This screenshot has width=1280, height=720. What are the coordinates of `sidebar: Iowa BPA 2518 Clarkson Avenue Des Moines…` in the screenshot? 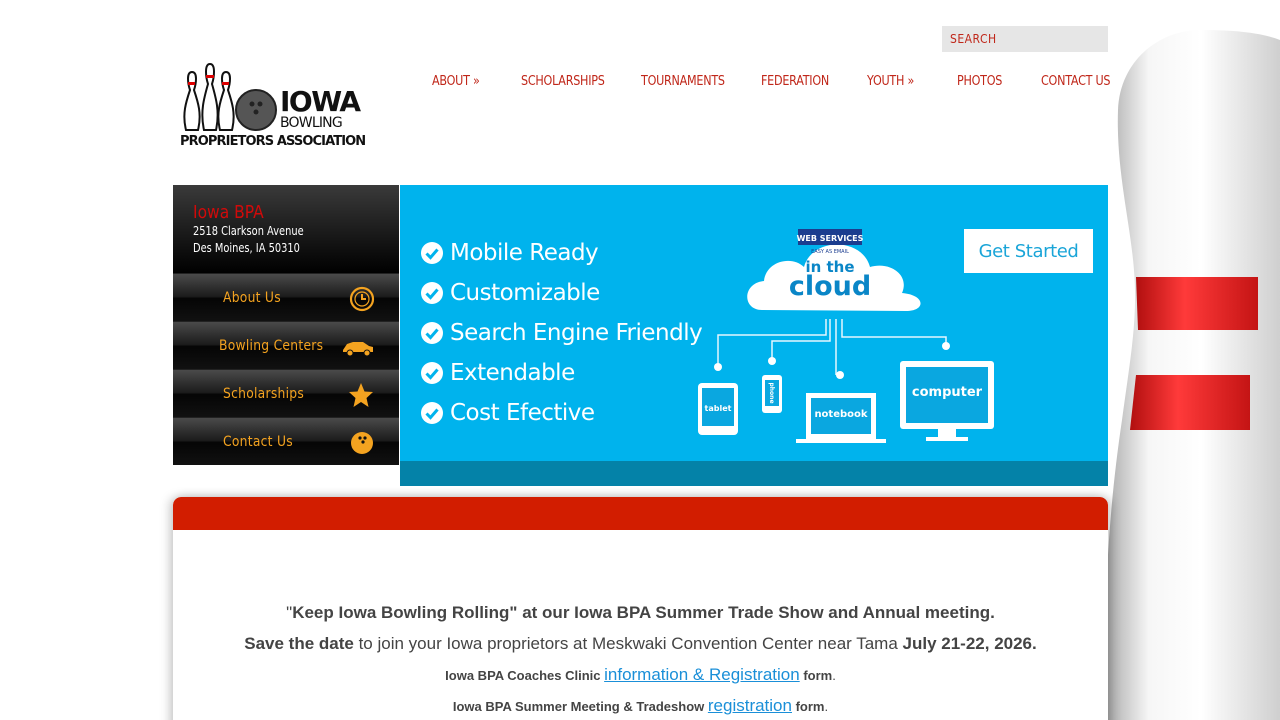 It's located at (286, 325).